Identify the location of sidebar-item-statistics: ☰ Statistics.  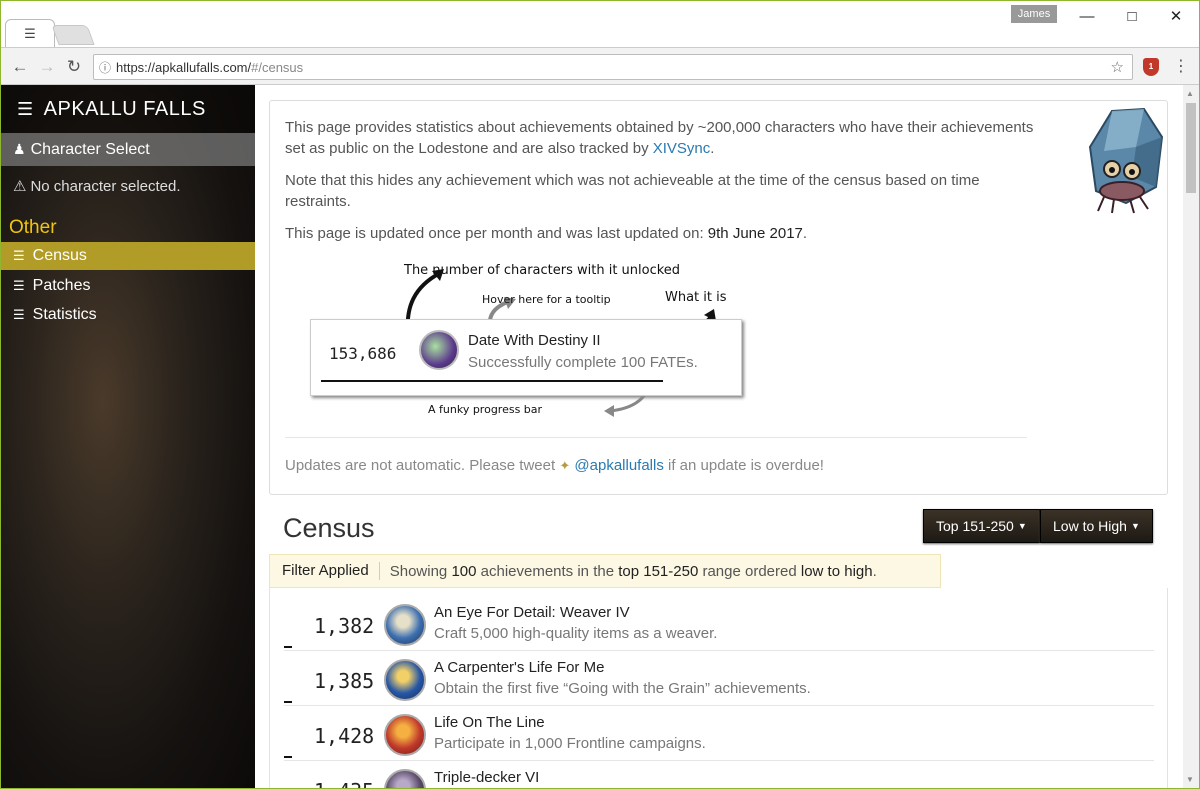
(128, 315).